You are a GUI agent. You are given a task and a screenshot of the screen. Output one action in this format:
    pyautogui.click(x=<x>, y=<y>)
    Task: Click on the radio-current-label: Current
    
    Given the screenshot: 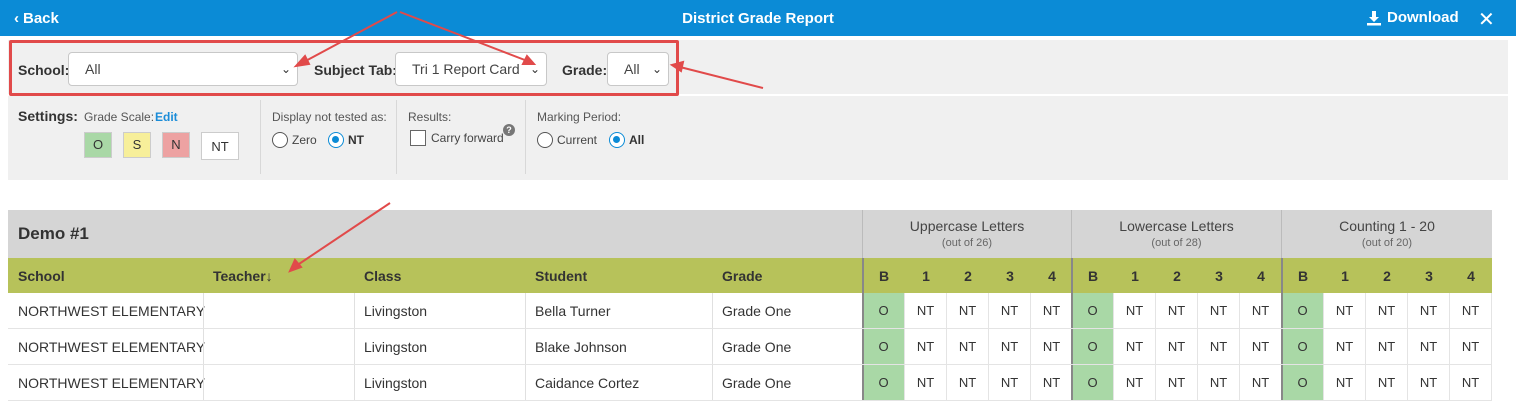 What is the action you would take?
    pyautogui.click(x=577, y=140)
    